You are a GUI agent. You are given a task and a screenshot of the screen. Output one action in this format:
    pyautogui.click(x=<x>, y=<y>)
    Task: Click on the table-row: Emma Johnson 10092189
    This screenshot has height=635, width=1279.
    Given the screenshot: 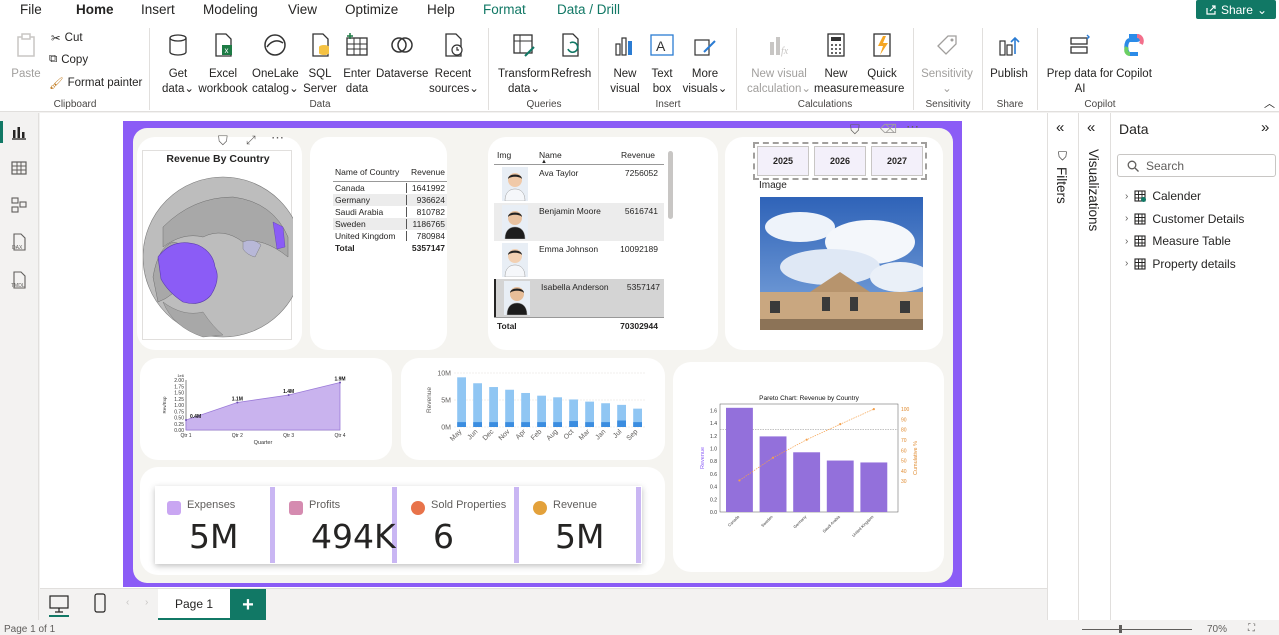 What is the action you would take?
    pyautogui.click(x=579, y=260)
    